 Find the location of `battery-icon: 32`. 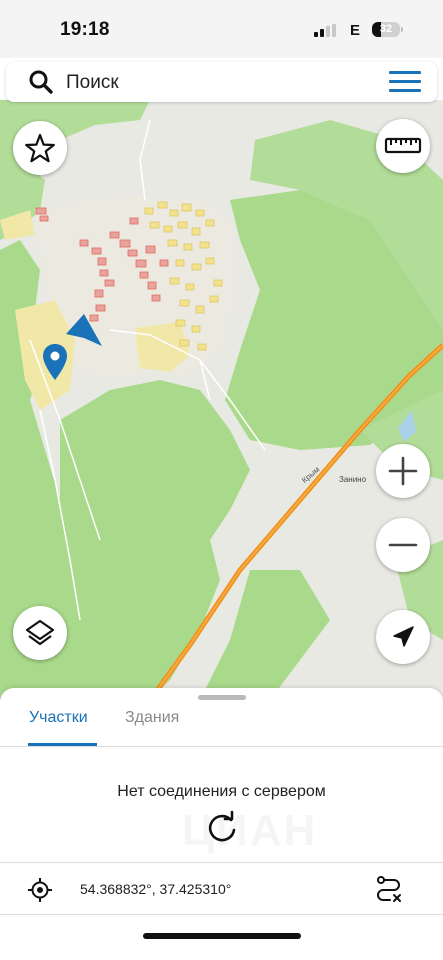

battery-icon: 32 is located at coordinates (386, 29).